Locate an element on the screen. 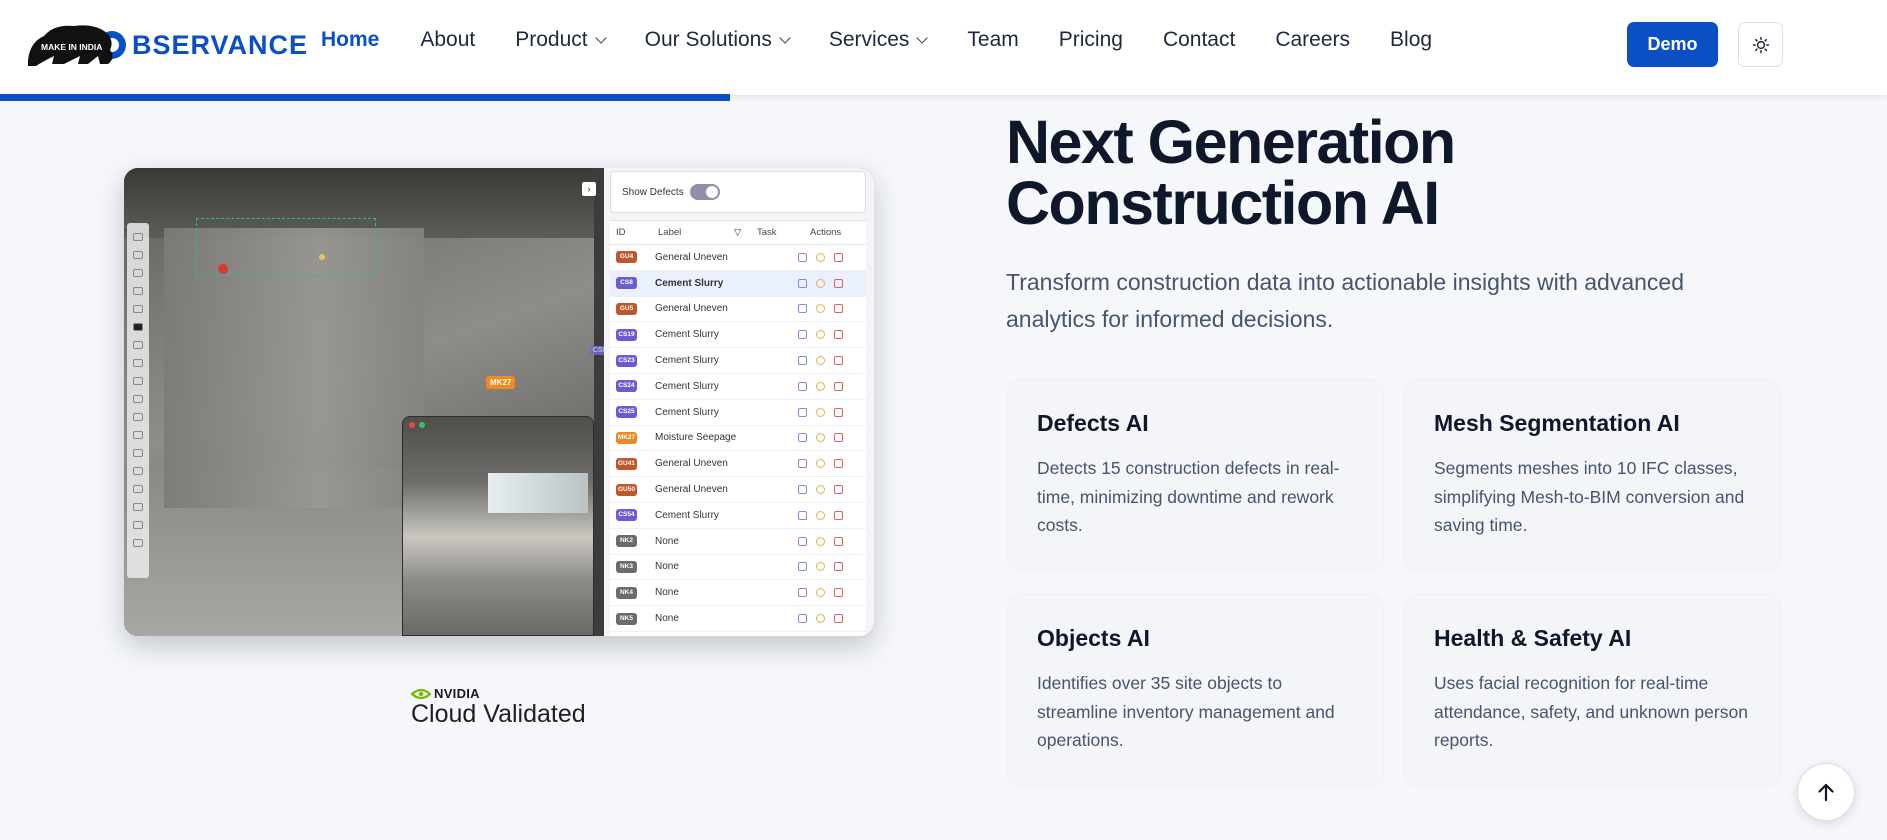 The height and width of the screenshot is (840, 1887). cloud-validated-text: Cloud Validated is located at coordinates (498, 714).